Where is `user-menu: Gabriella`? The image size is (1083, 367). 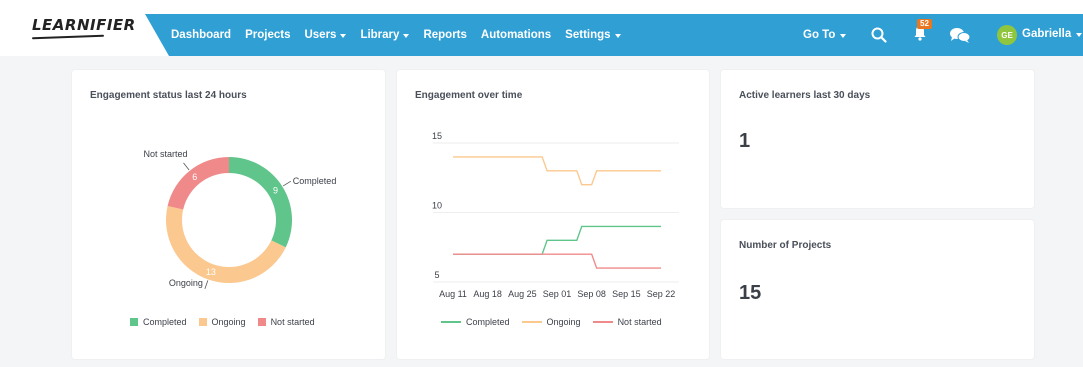
user-menu: Gabriella is located at coordinates (1052, 34).